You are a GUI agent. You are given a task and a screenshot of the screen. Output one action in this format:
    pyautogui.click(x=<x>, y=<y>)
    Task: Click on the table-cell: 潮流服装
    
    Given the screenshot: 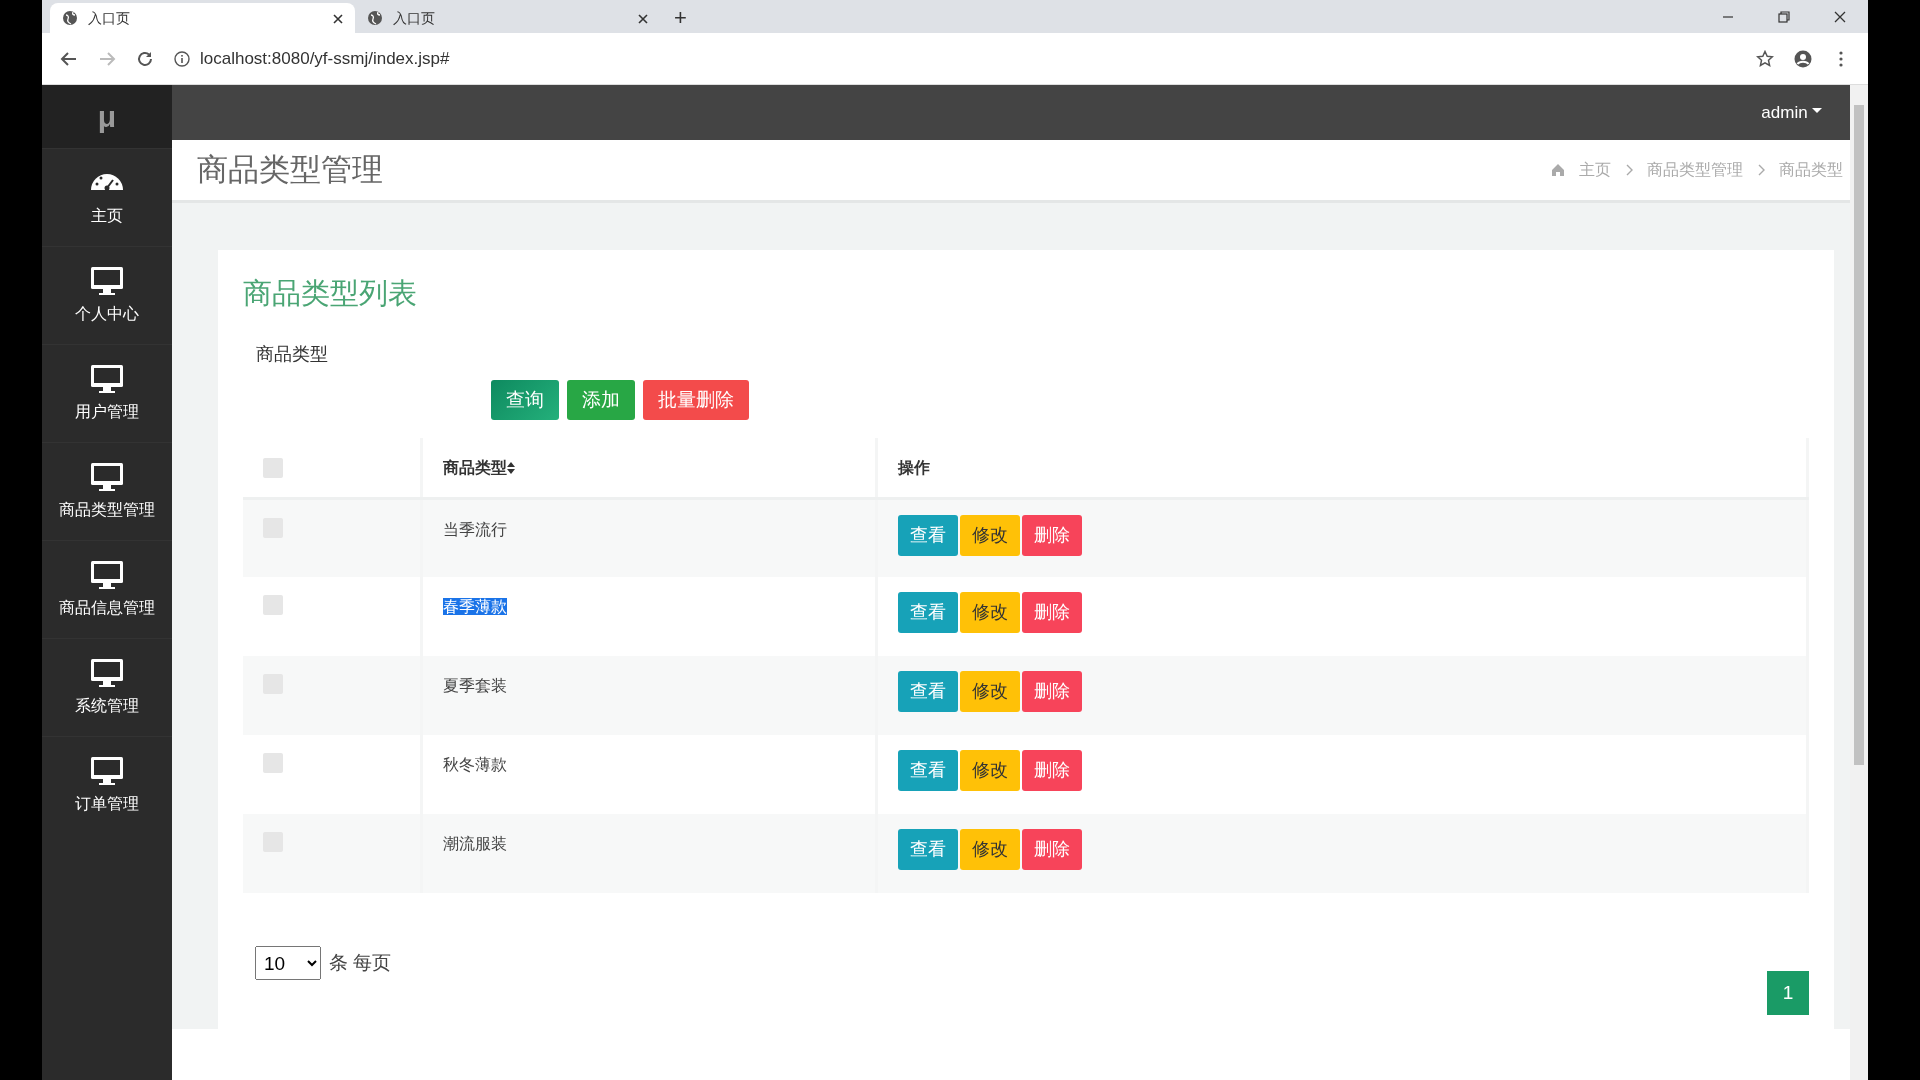 What is the action you would take?
    pyautogui.click(x=474, y=844)
    